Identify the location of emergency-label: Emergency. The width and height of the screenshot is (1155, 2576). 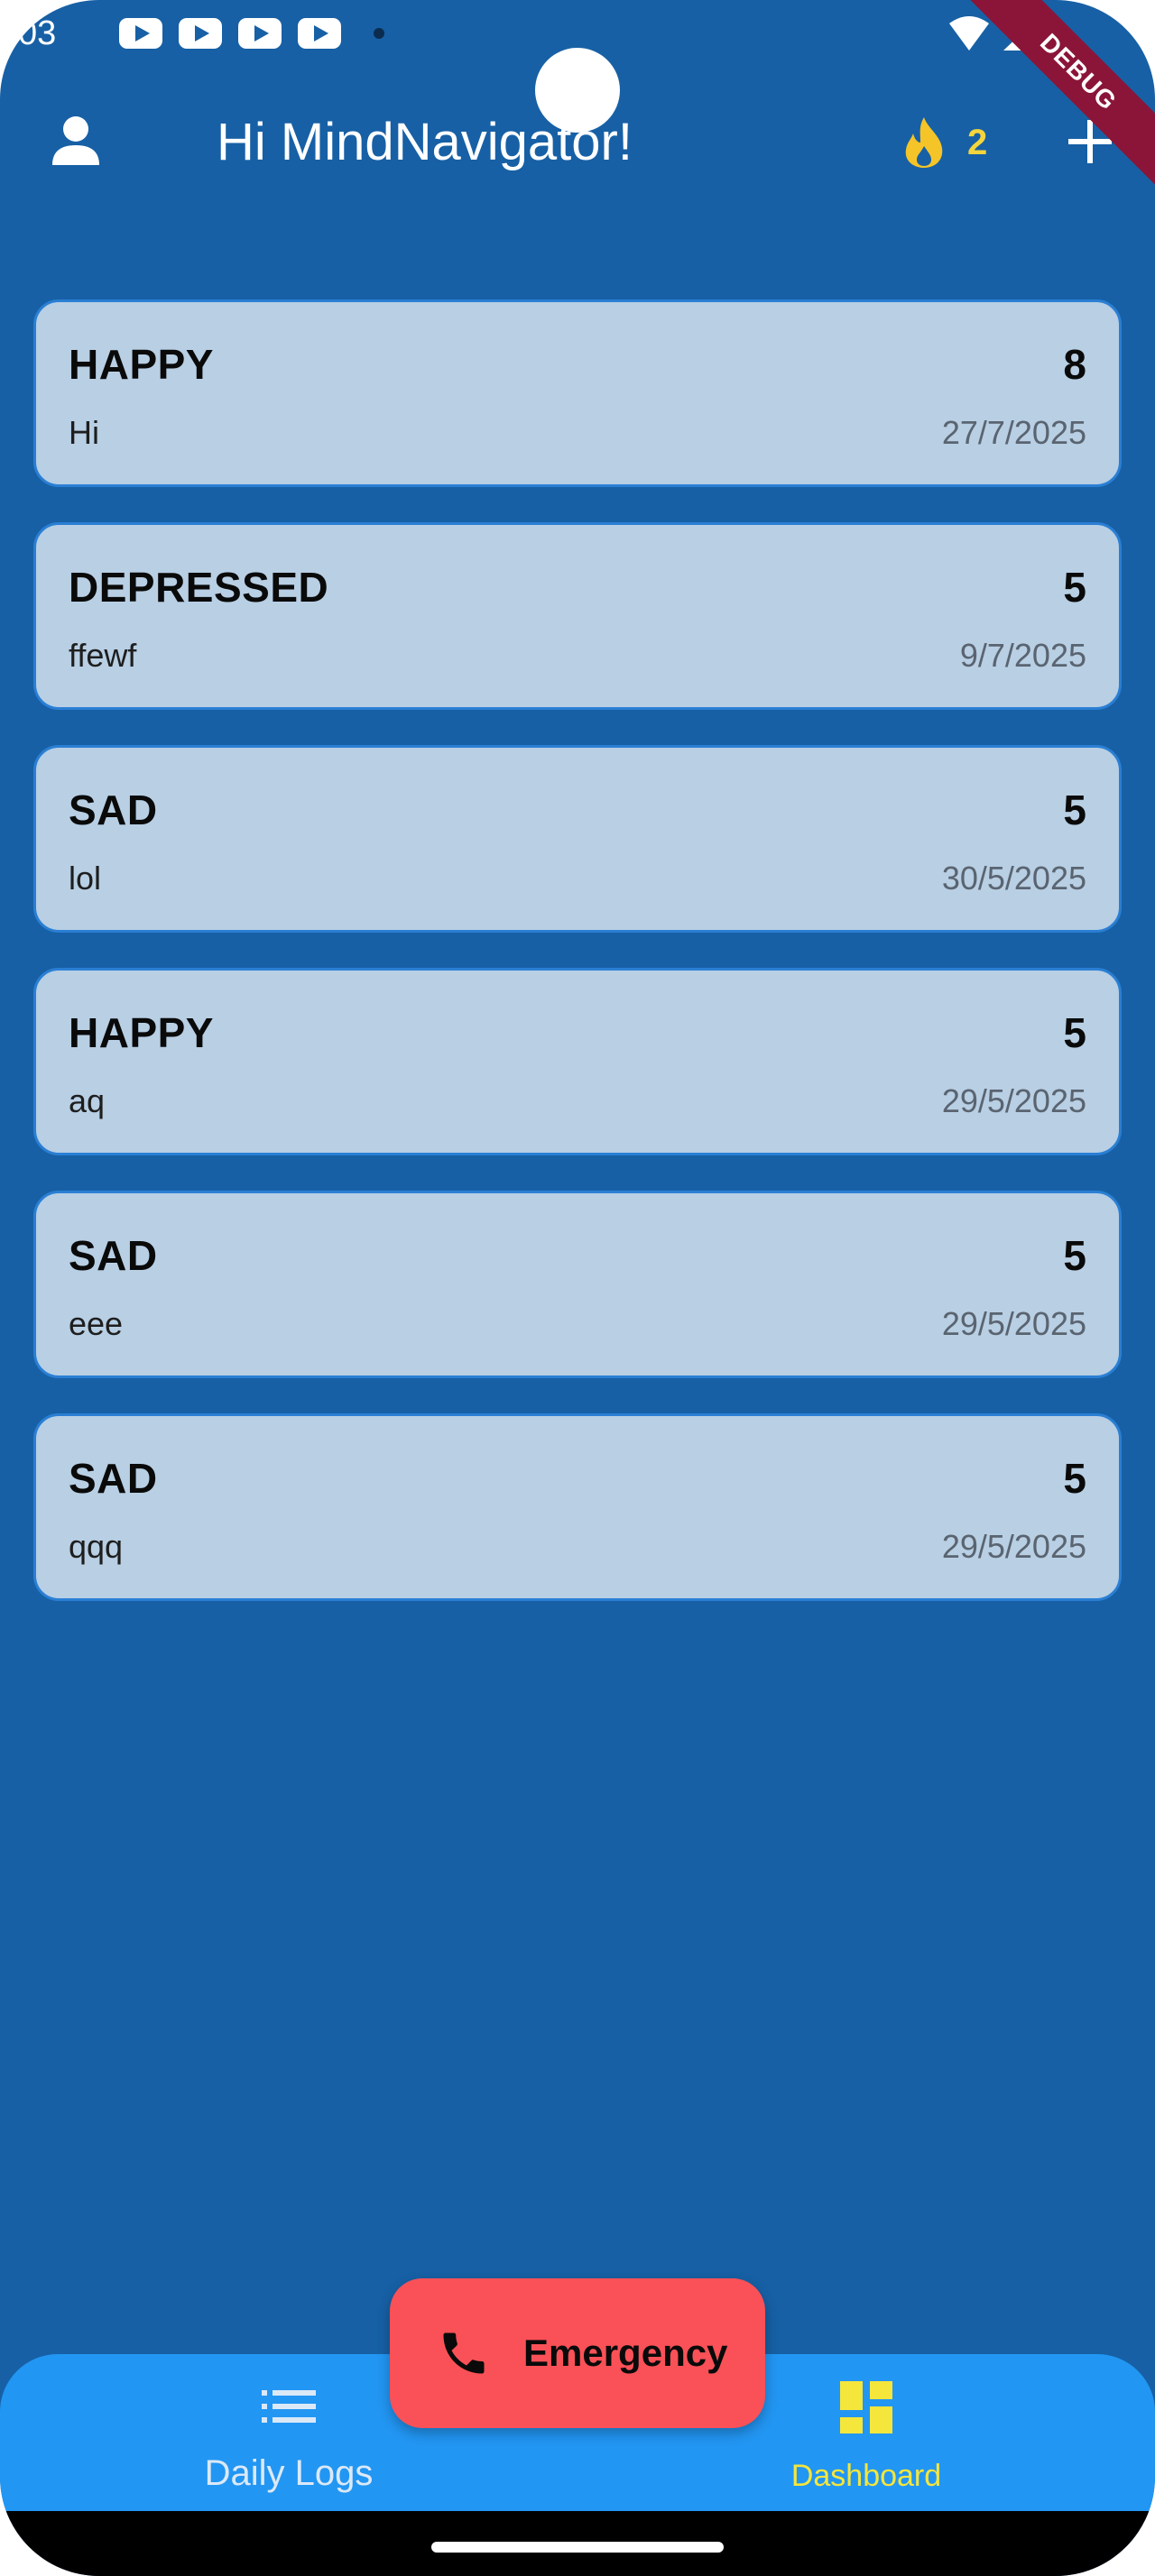
(625, 2353).